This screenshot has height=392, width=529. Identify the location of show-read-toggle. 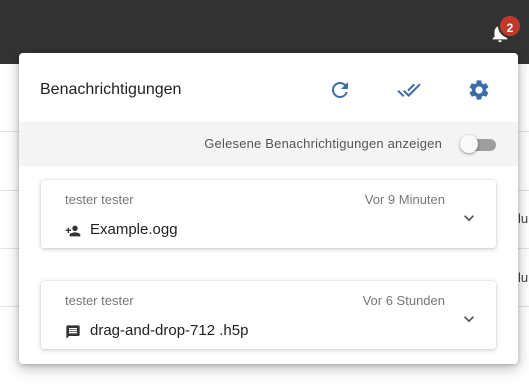
(478, 144).